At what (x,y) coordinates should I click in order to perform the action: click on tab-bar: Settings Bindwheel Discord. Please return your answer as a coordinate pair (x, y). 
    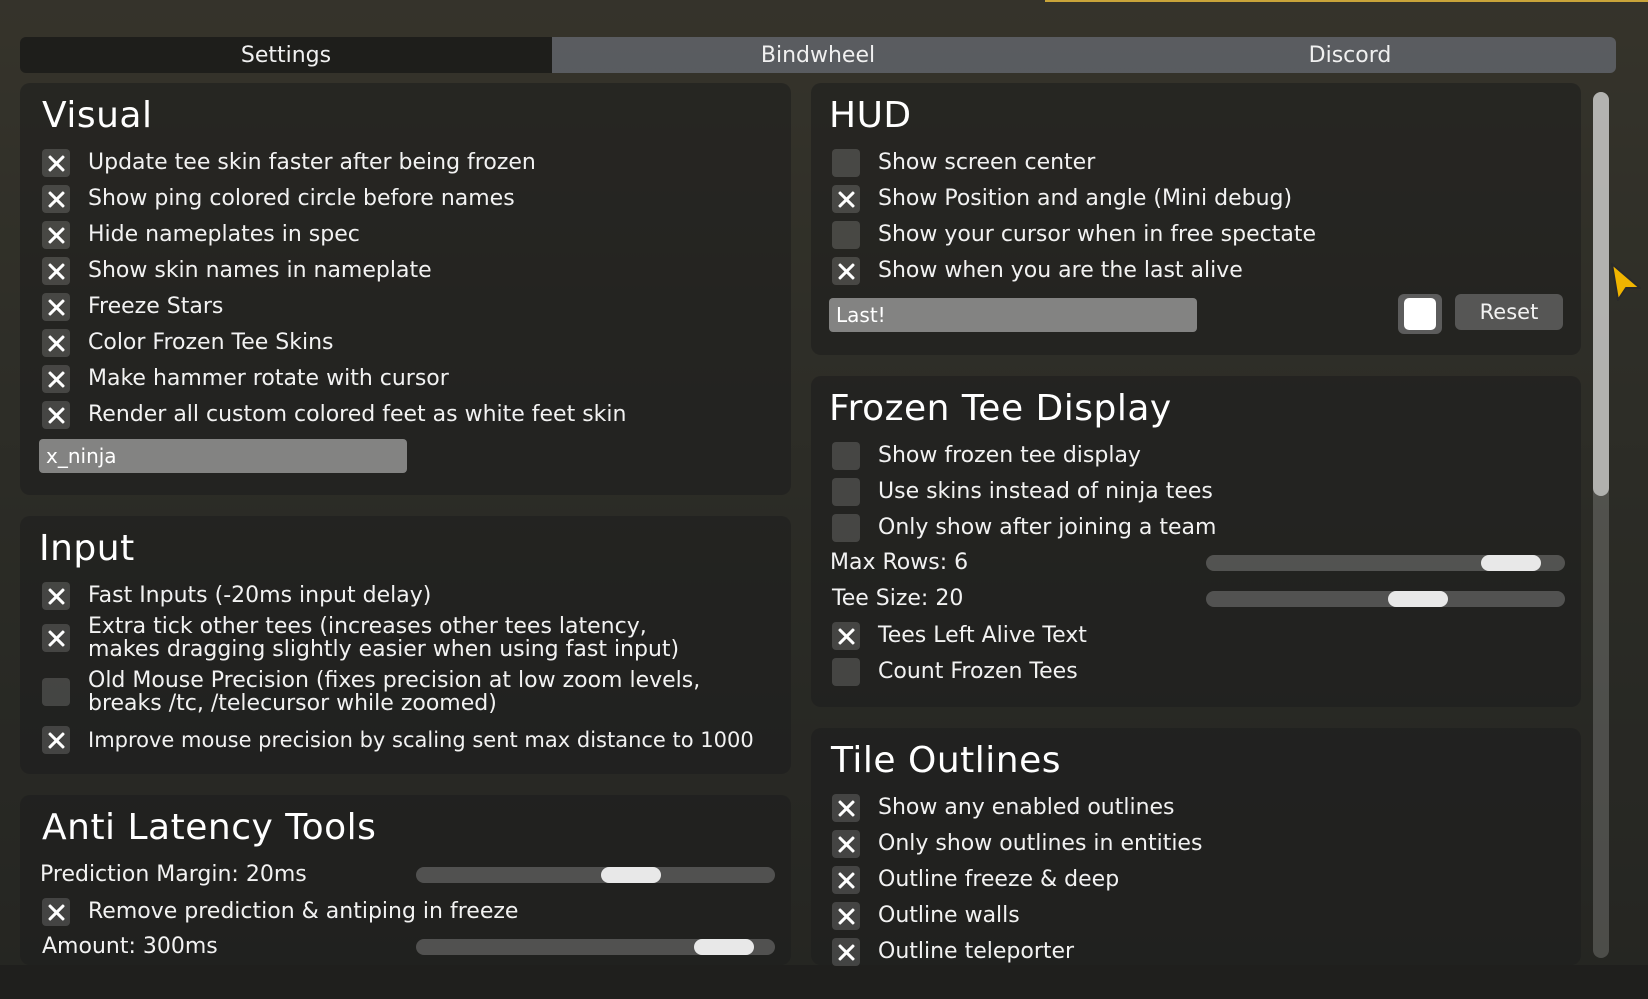
    Looking at the image, I should click on (818, 55).